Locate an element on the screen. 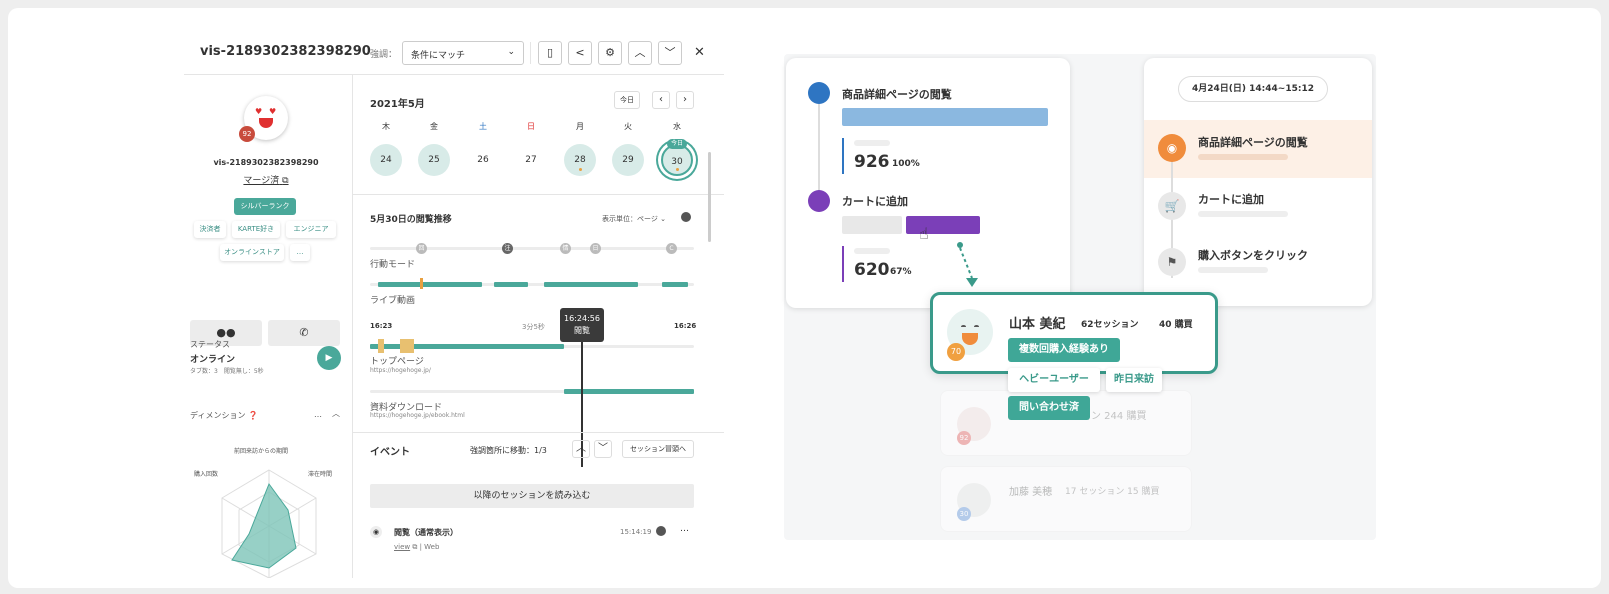 The image size is (1609, 594). funnel-step-title: 商品詳細ページの閲覧 is located at coordinates (897, 94).